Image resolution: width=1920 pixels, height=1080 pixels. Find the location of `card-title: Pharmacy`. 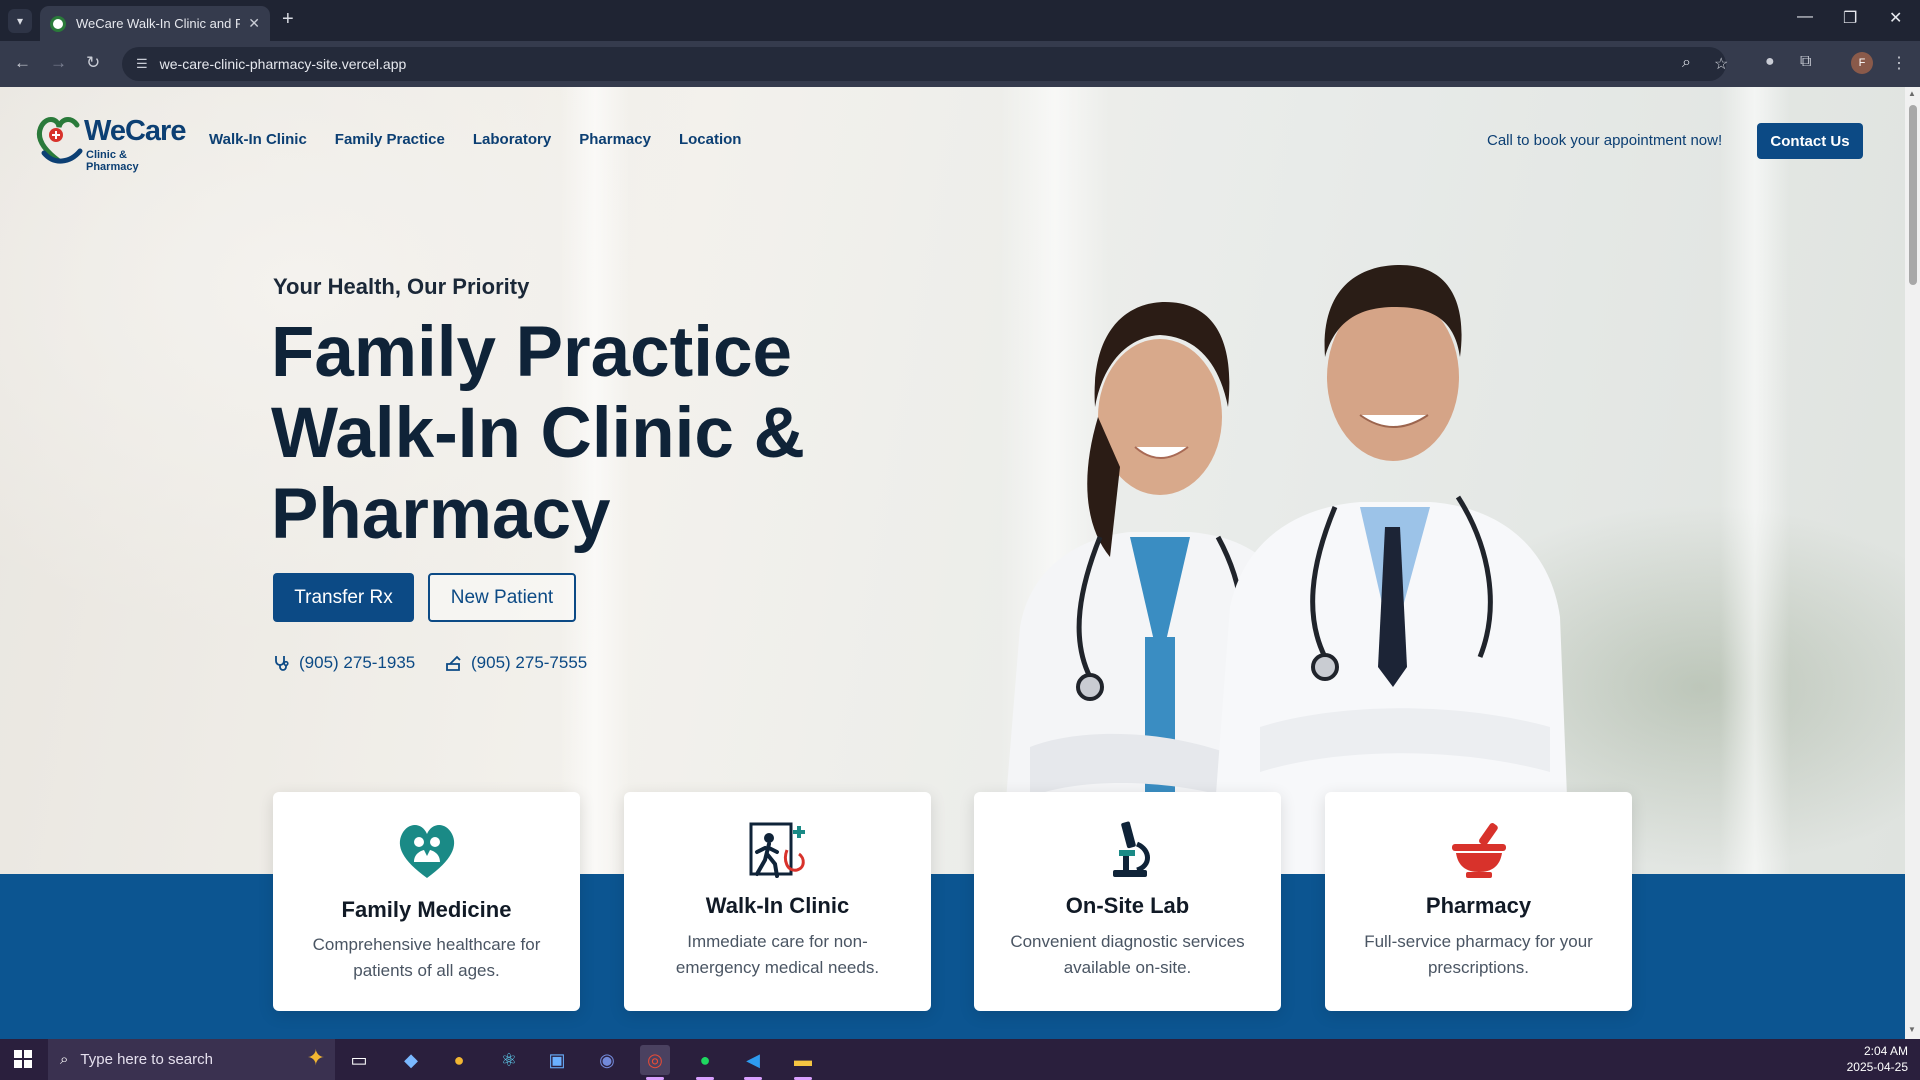

card-title: Pharmacy is located at coordinates (1478, 905).